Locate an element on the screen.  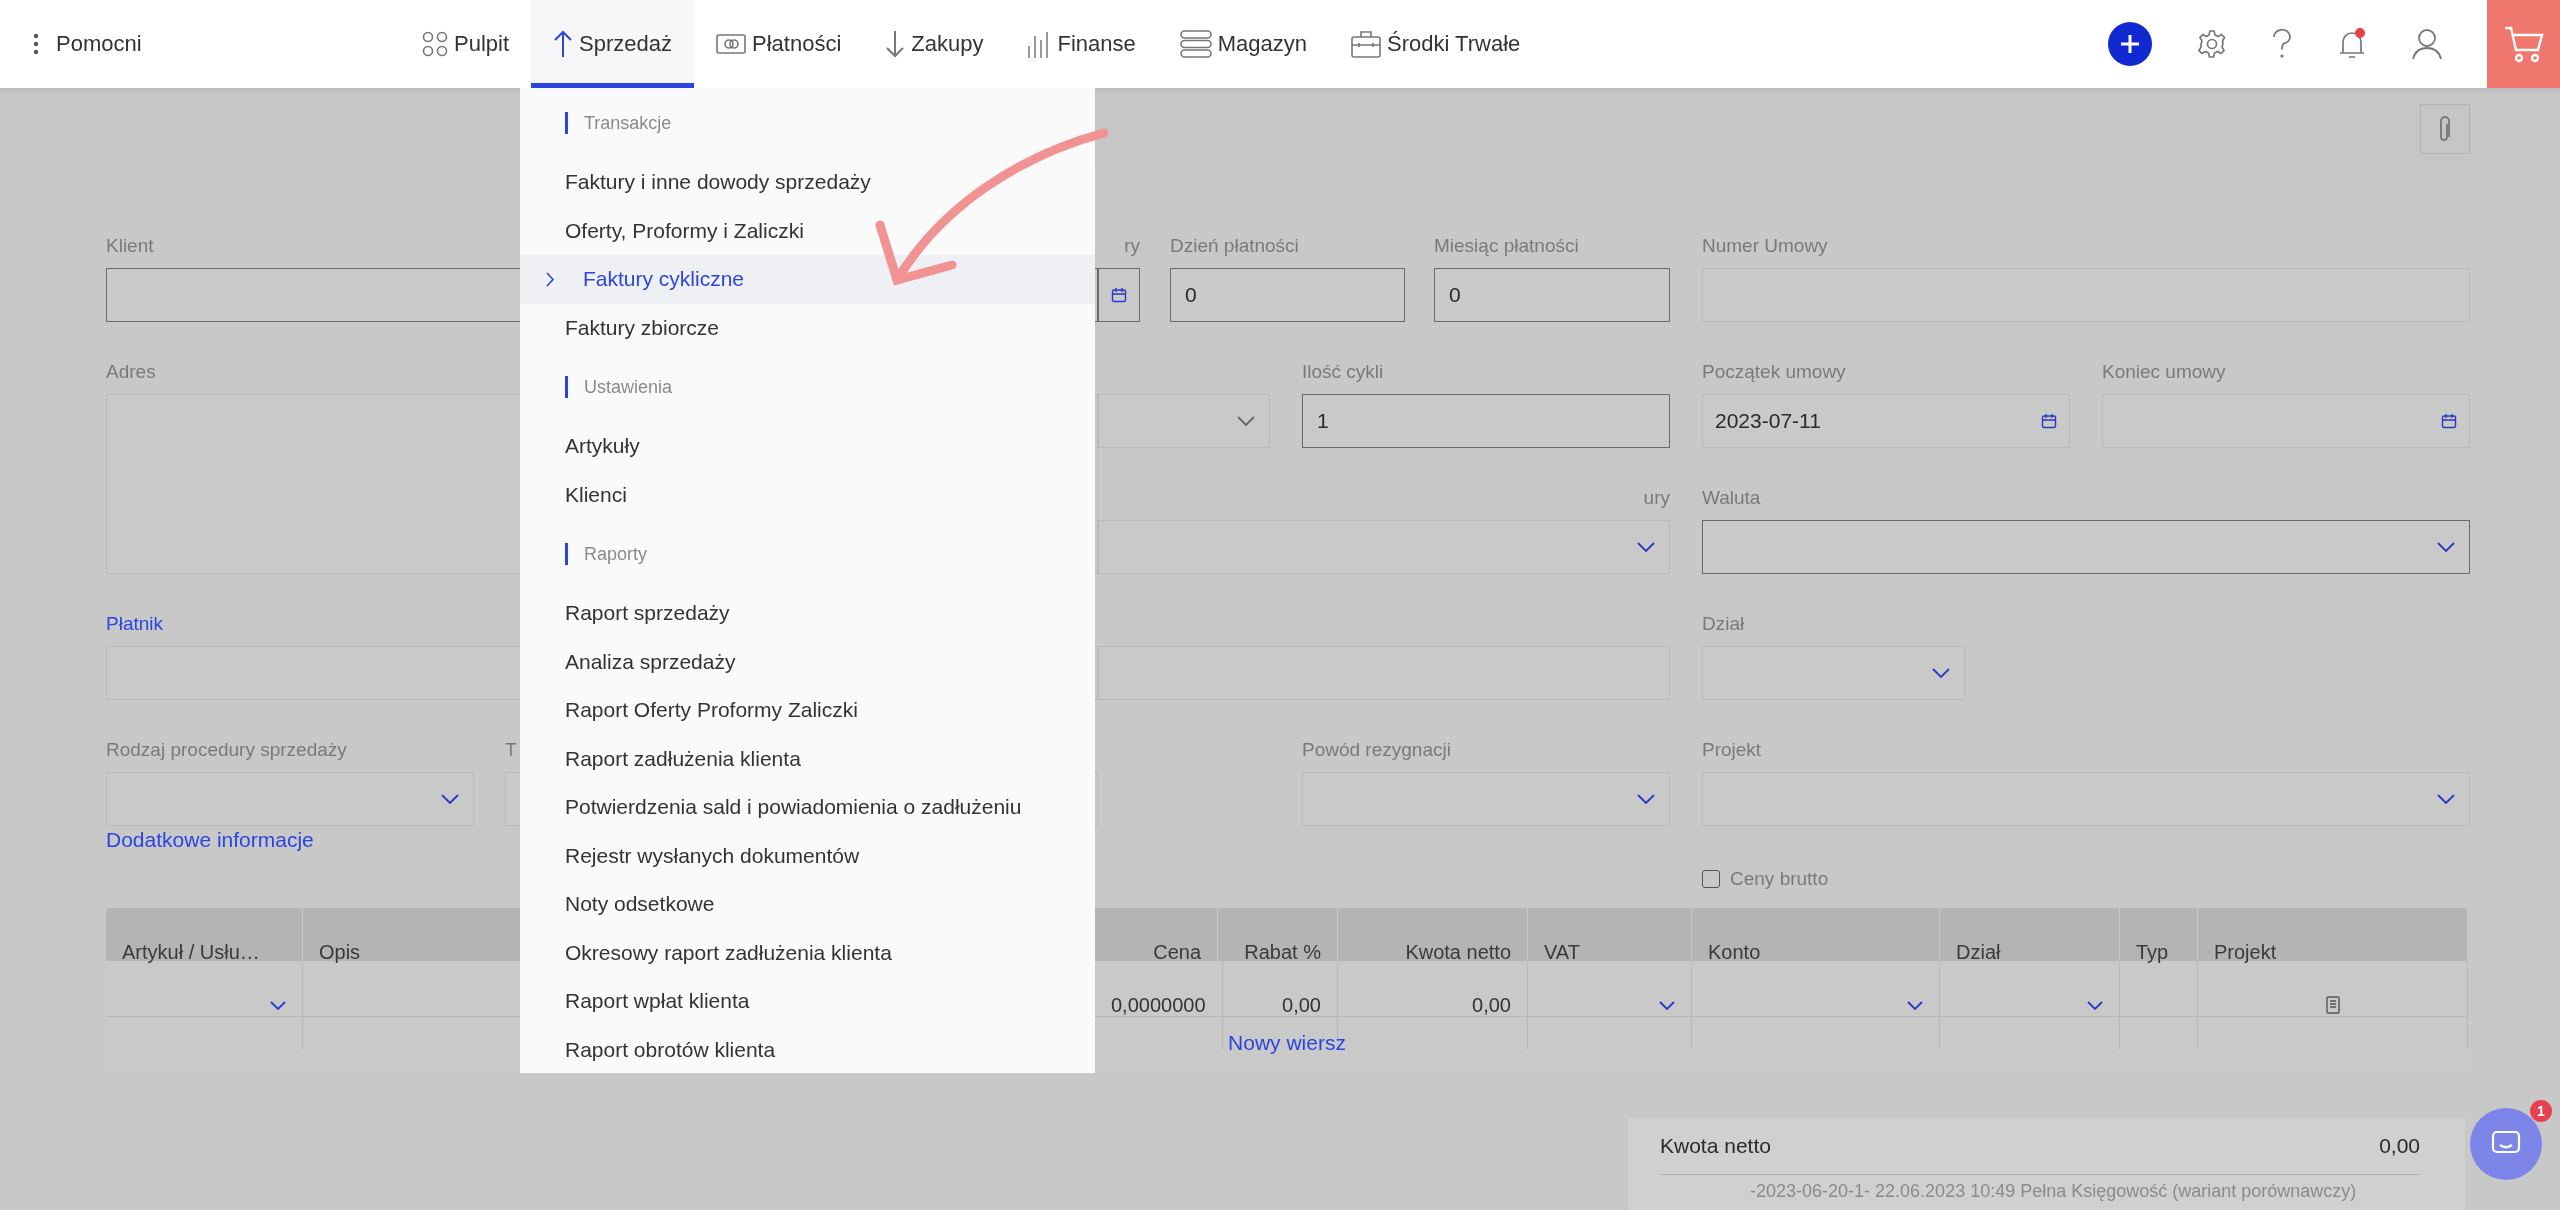
circles-icon is located at coordinates (435, 44).